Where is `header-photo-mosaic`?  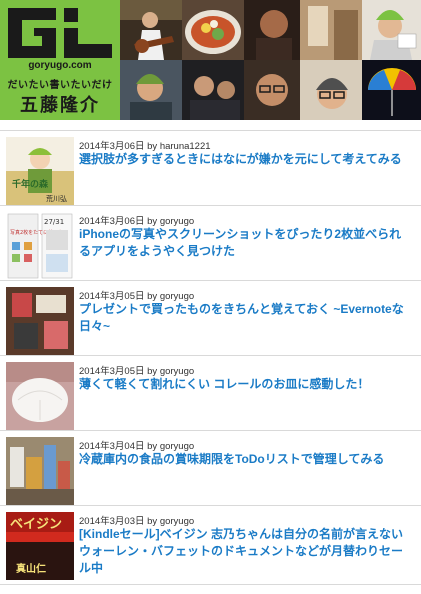
header-photo-mosaic is located at coordinates (270, 60).